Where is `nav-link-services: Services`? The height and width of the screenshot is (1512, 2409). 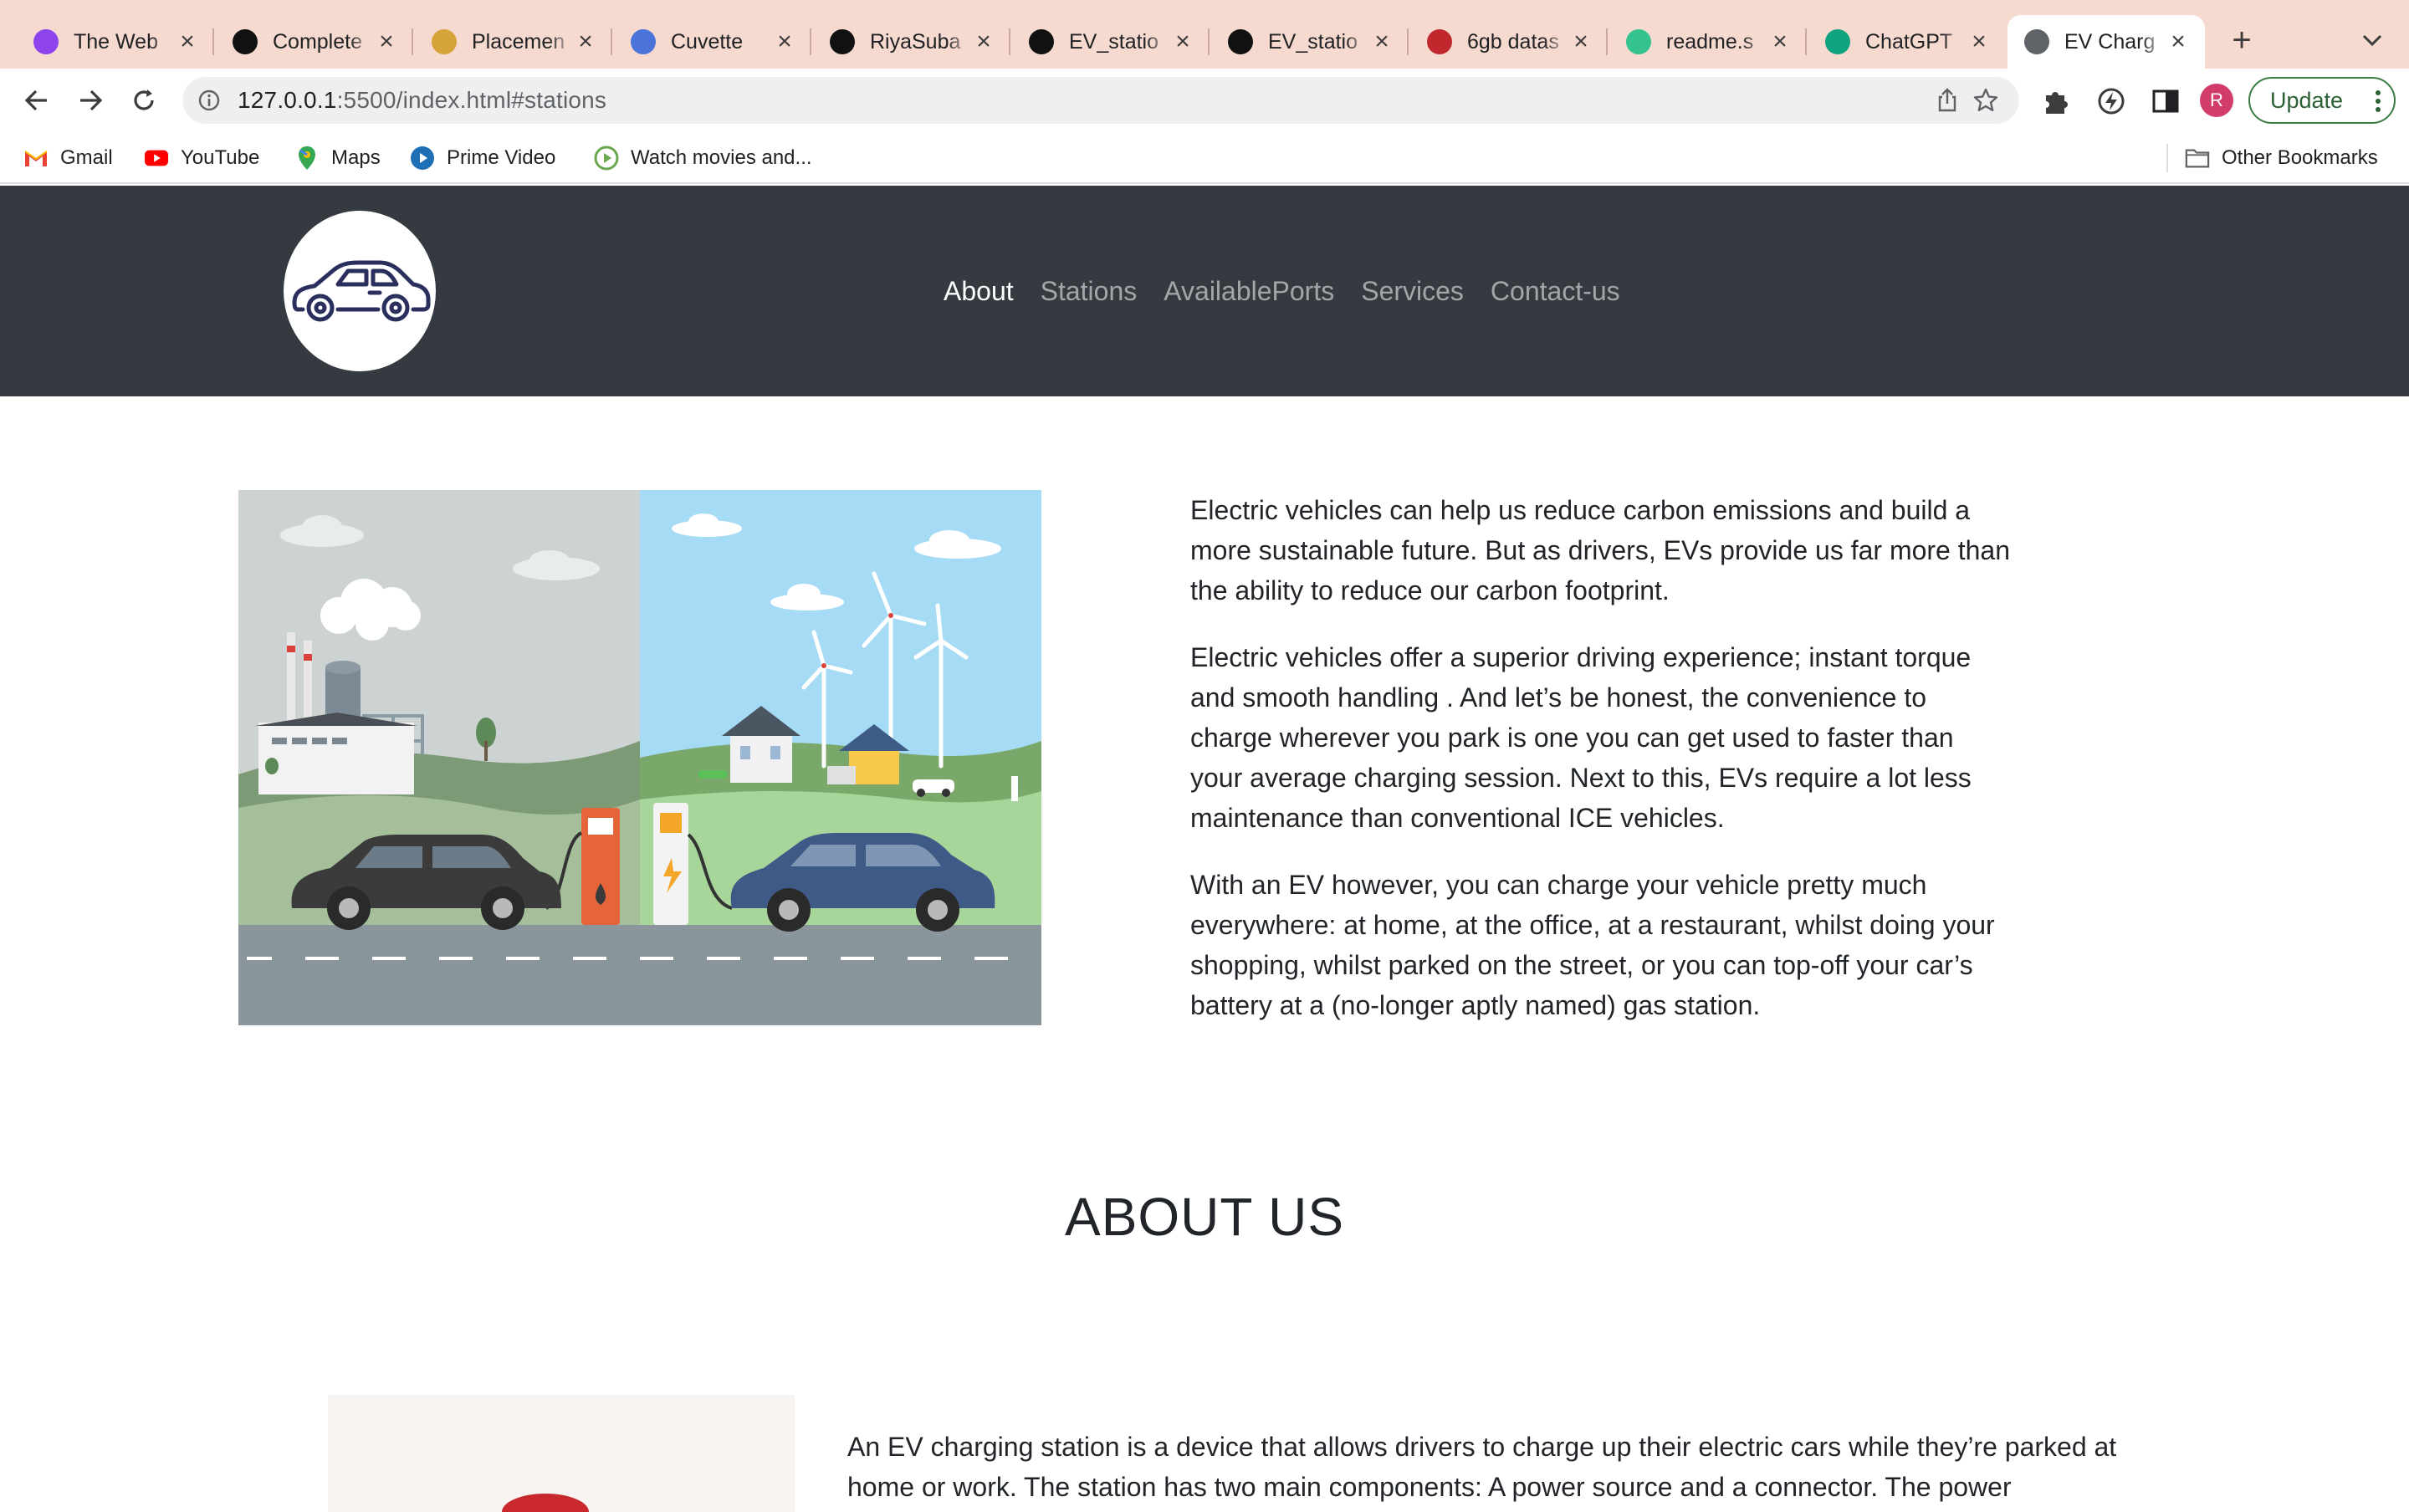
nav-link-services: Services is located at coordinates (1412, 291).